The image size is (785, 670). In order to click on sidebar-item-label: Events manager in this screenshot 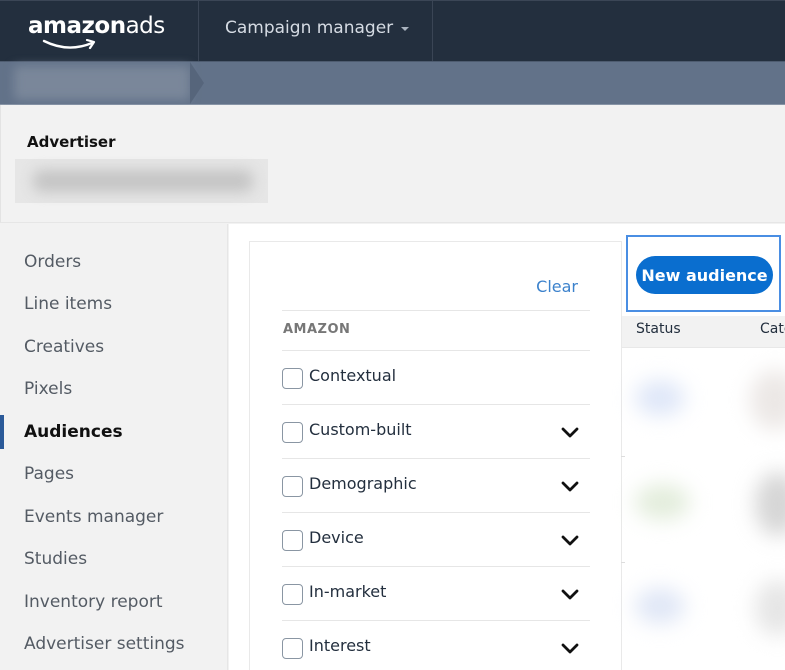, I will do `click(94, 517)`.